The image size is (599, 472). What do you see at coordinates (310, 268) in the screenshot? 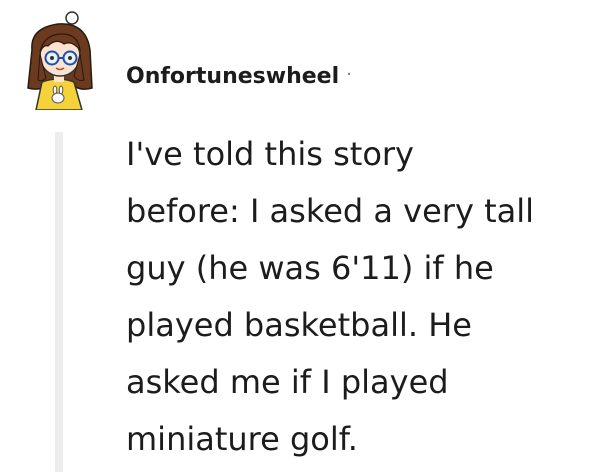
I see `comment-line: guy (he was 6'11) if he` at bounding box center [310, 268].